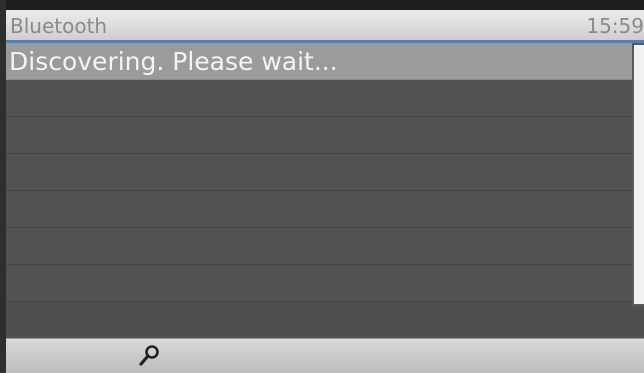 The height and width of the screenshot is (373, 644). I want to click on scrollbar-thumb, so click(639, 174).